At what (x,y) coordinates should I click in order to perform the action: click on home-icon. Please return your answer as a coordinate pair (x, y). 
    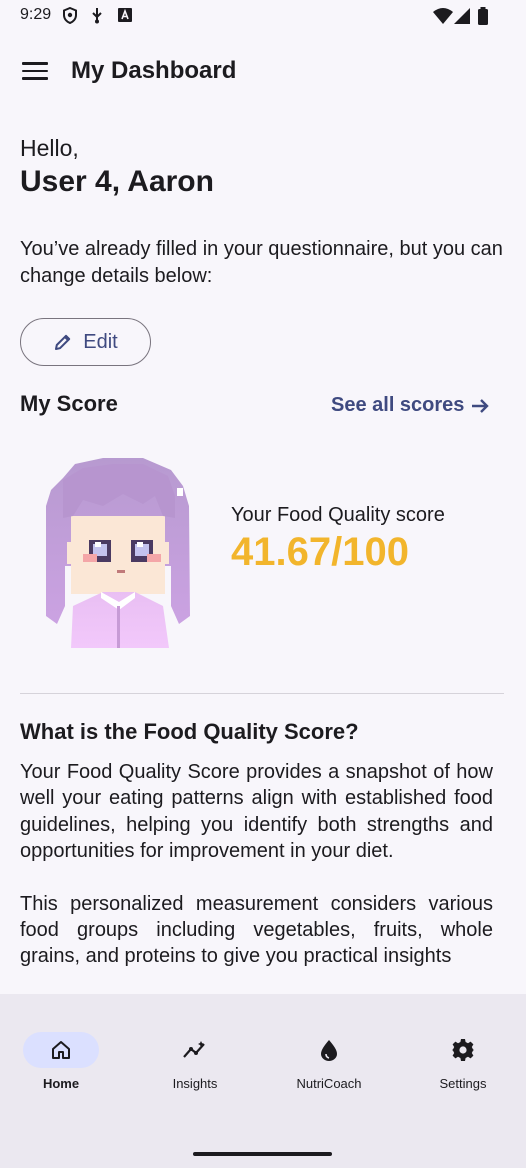
    Looking at the image, I should click on (61, 1050).